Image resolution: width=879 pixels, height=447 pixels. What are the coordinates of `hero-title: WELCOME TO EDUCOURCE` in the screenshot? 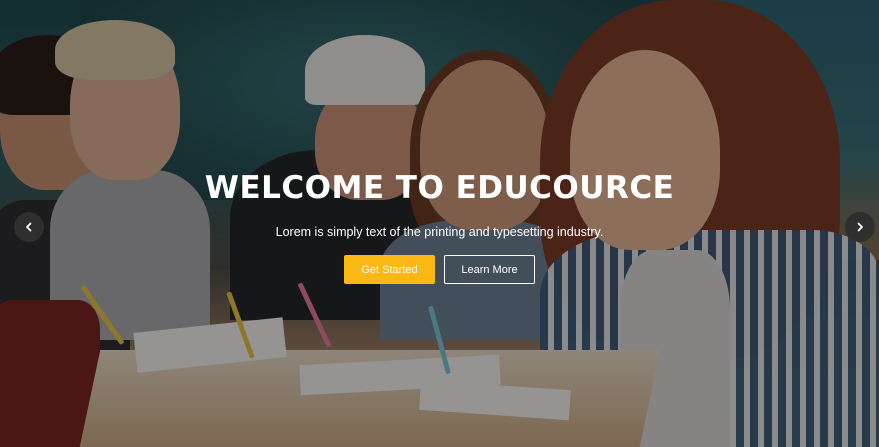 It's located at (439, 188).